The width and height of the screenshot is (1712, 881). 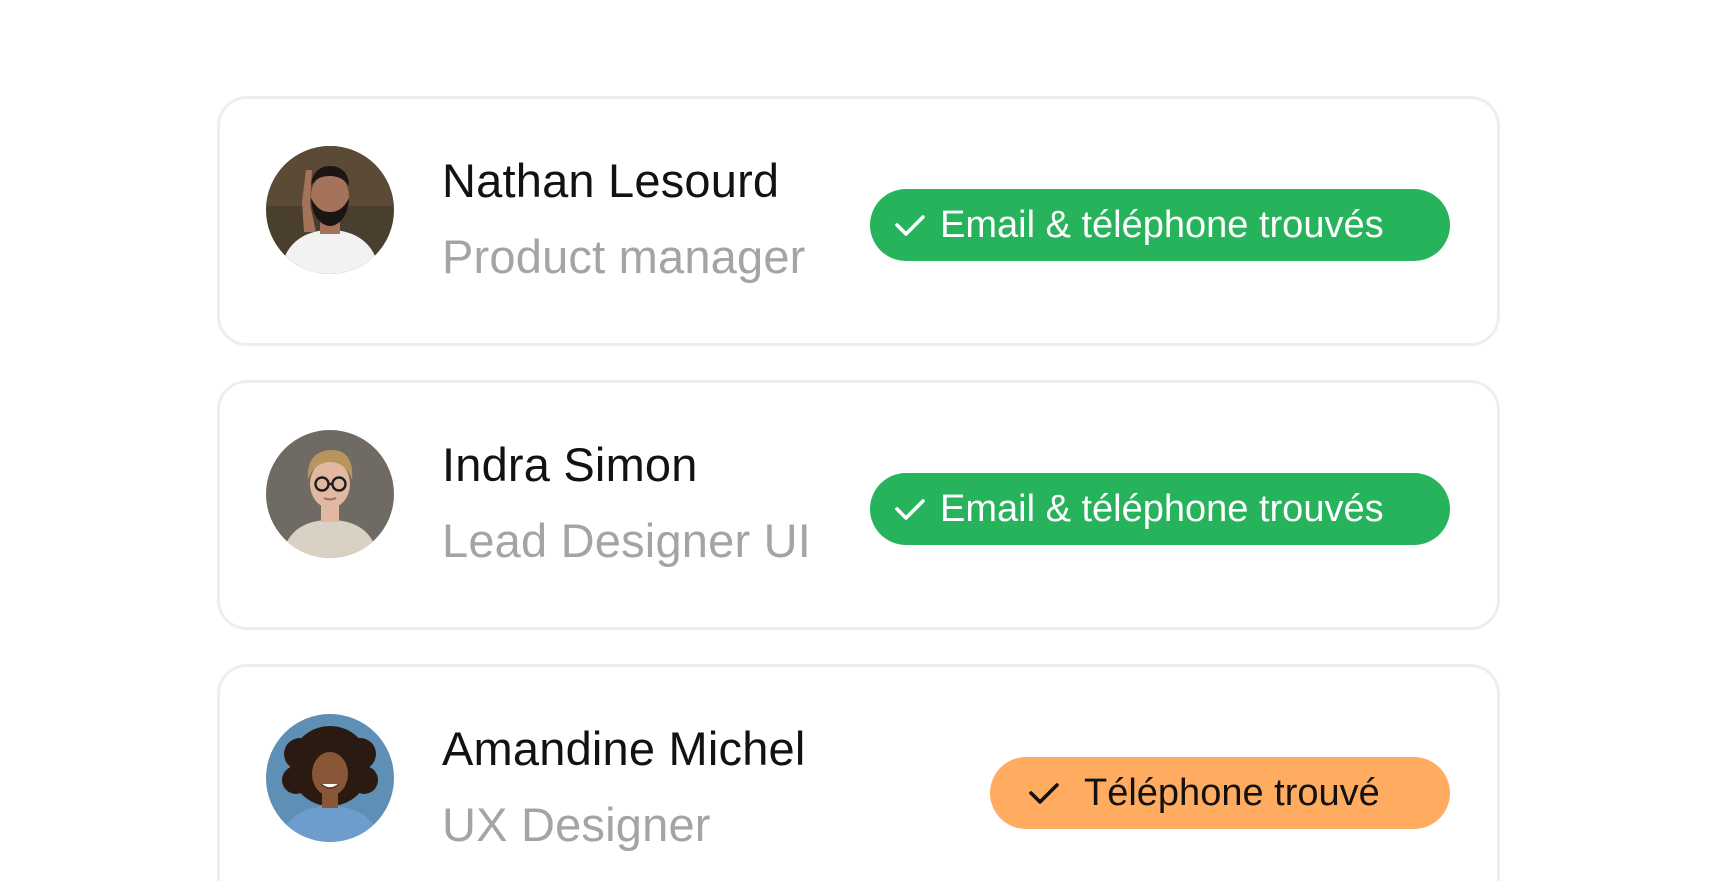 What do you see at coordinates (1232, 792) in the screenshot?
I see `status-label: Téléphone trouvé` at bounding box center [1232, 792].